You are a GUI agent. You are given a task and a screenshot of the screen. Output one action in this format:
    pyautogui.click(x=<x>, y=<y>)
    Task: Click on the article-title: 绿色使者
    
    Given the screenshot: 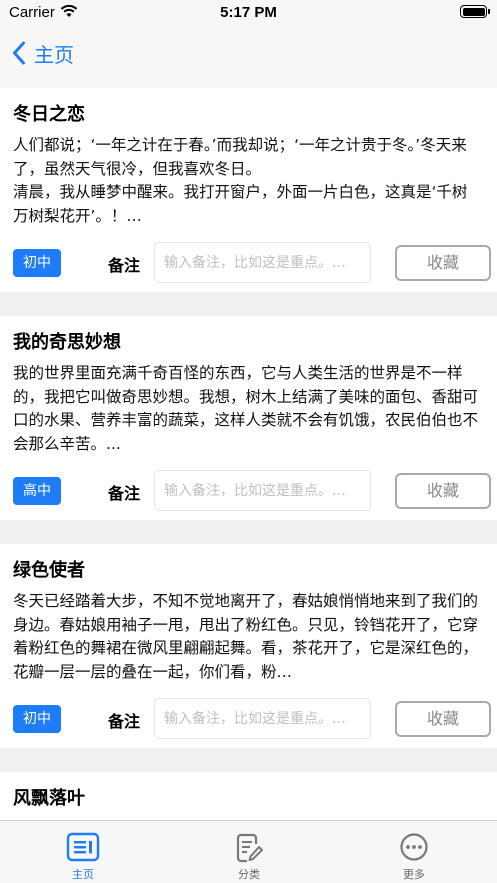 What is the action you would take?
    pyautogui.click(x=49, y=570)
    